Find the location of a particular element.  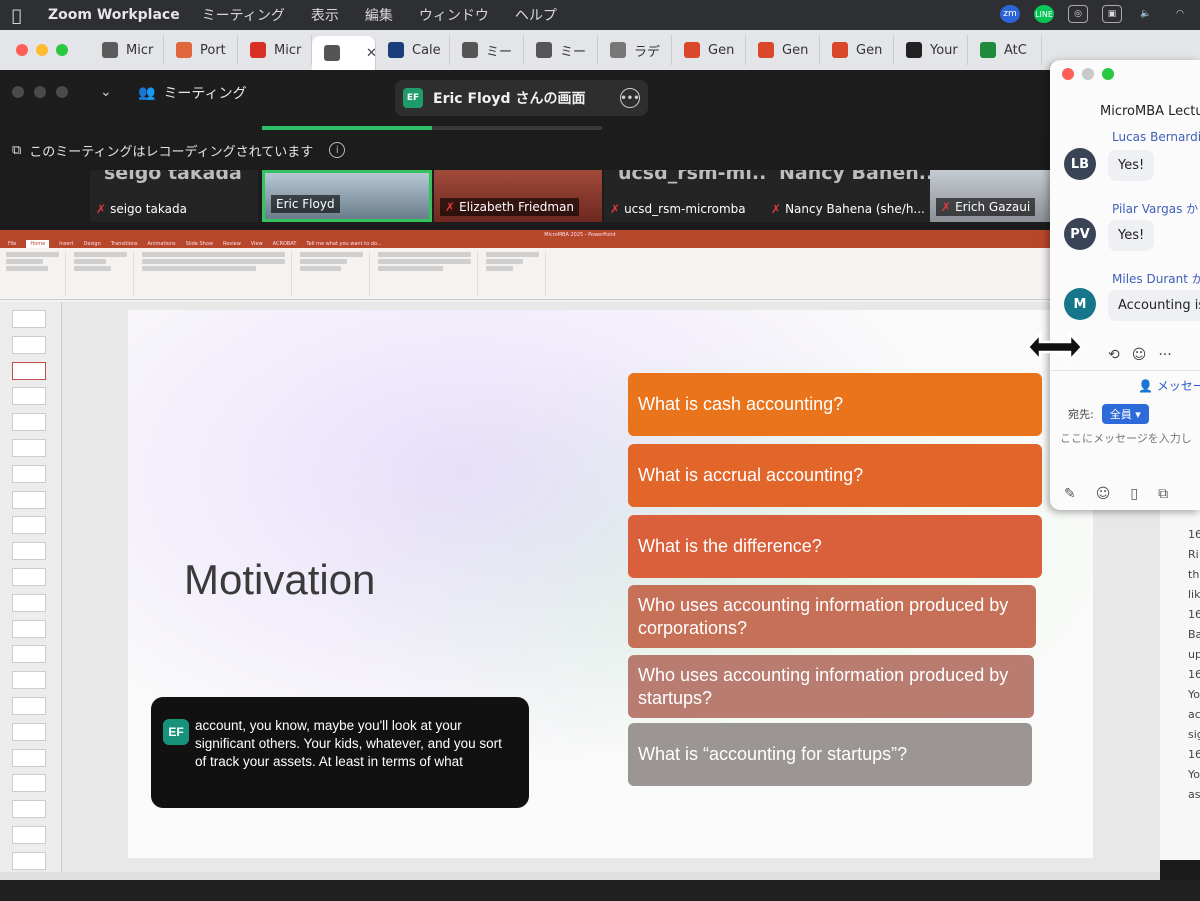

more-options-icon: ••• is located at coordinates (630, 98).